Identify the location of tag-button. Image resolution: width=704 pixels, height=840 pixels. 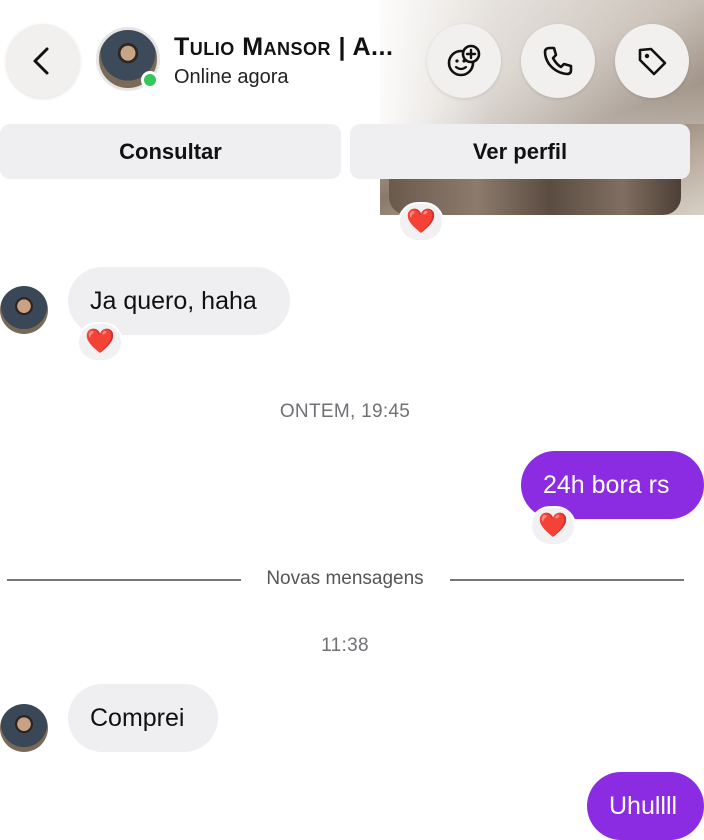
(652, 61).